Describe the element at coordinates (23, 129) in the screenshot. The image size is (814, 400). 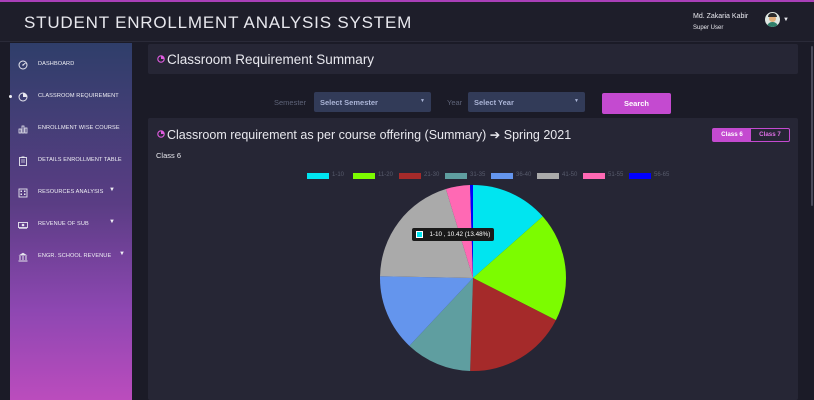
I see `bar-chart-icon` at that location.